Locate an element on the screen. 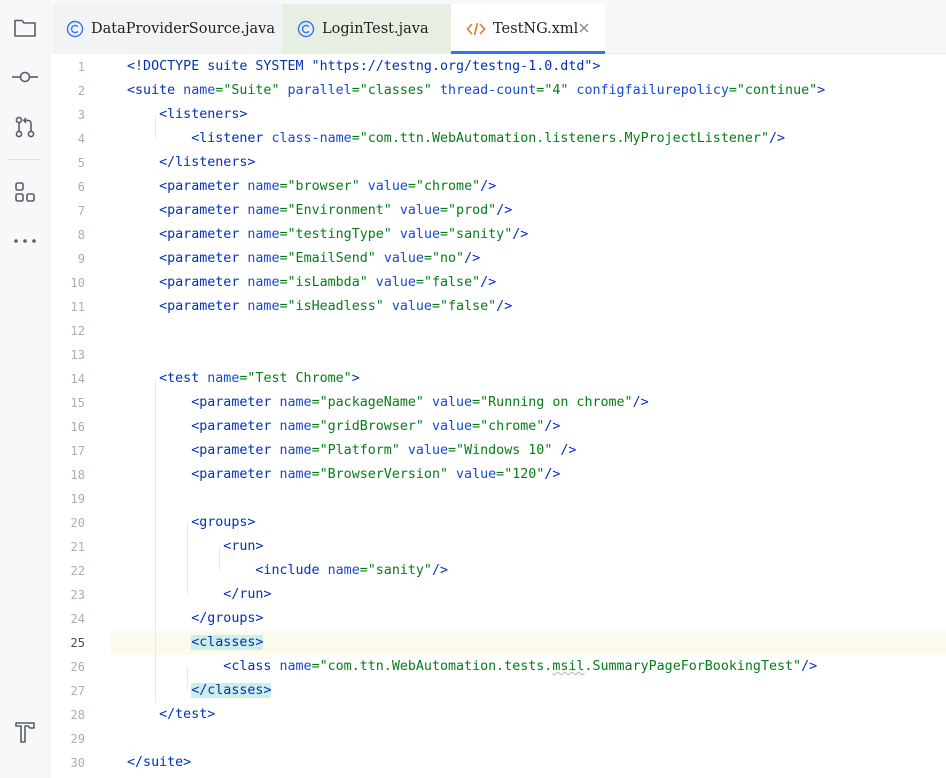  build-icon is located at coordinates (25, 732).